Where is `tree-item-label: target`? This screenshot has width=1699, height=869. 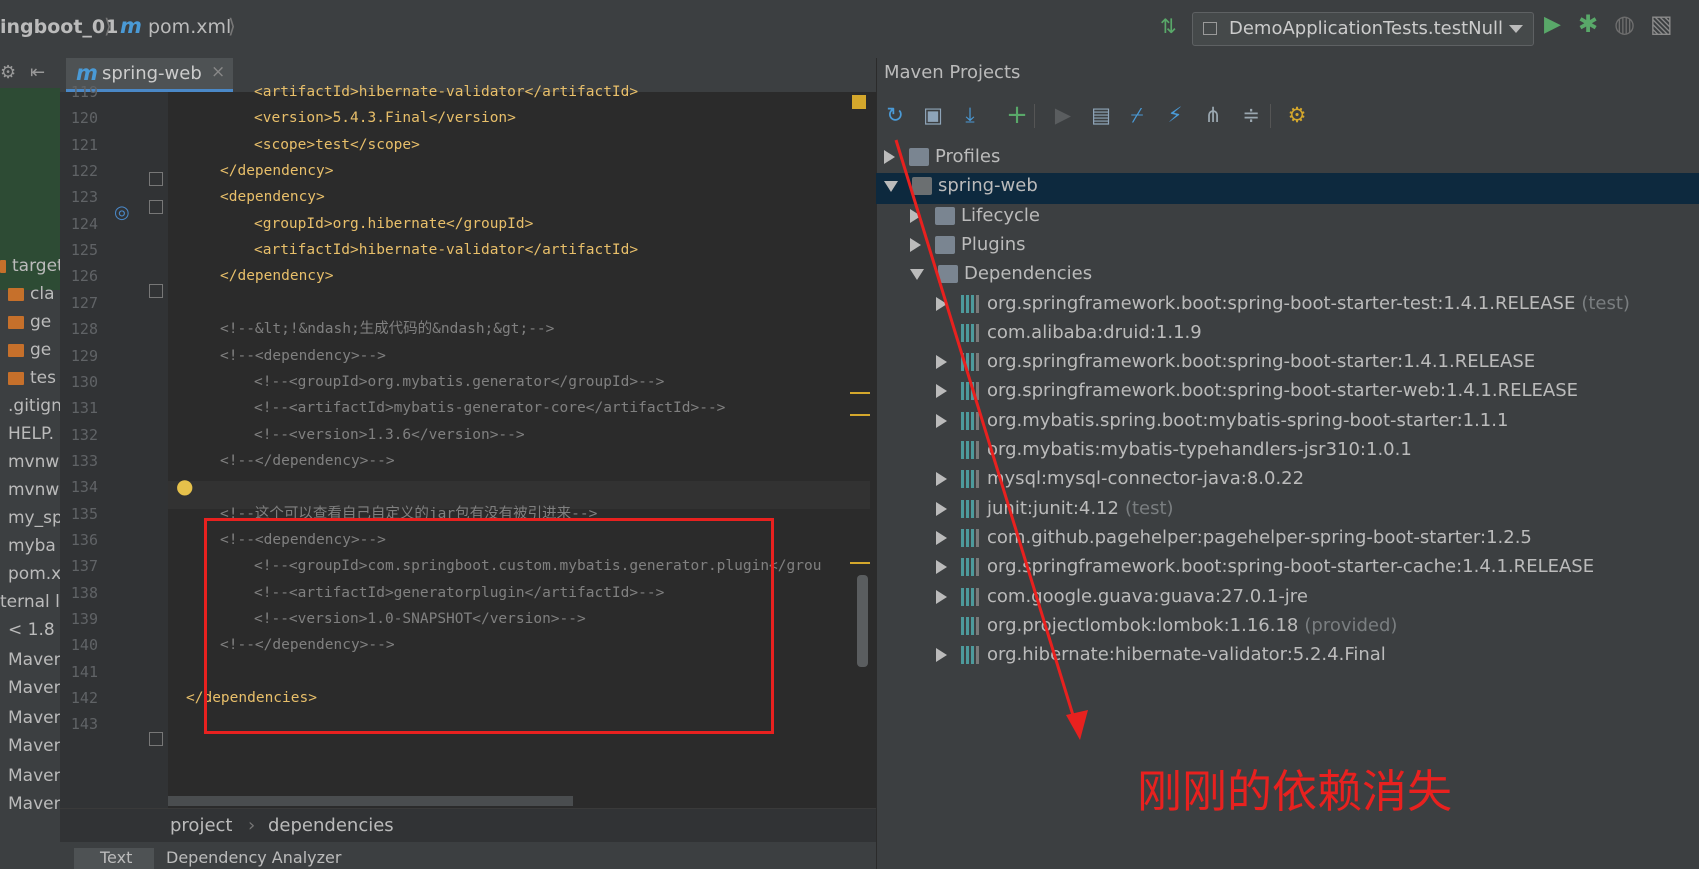 tree-item-label: target is located at coordinates (36, 266).